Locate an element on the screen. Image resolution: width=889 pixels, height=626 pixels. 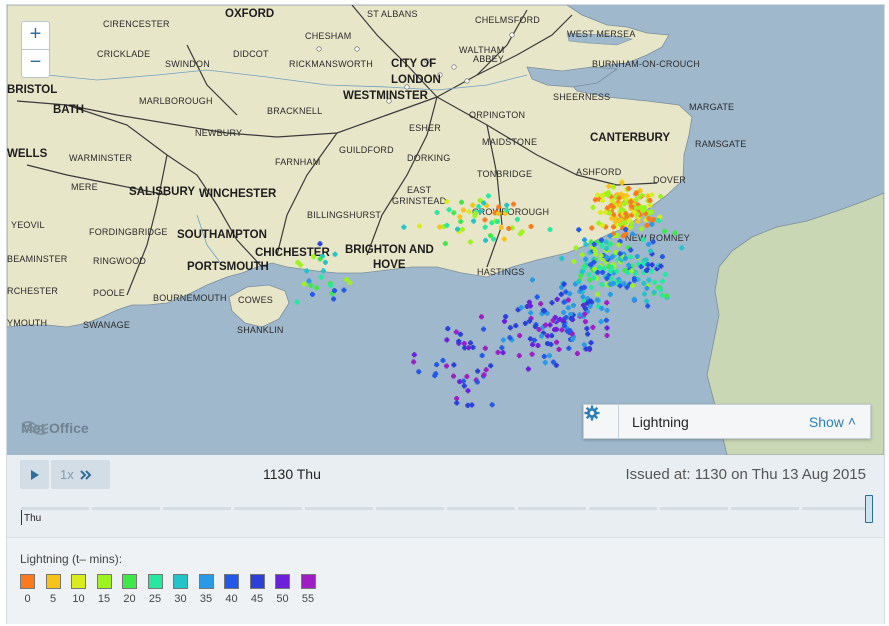
layer-settings-button is located at coordinates (601, 421).